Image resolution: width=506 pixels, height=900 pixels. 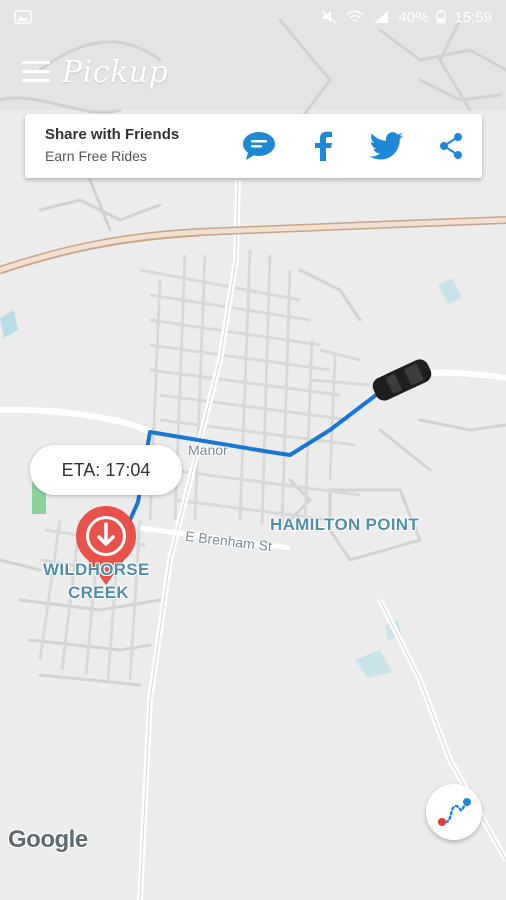 I want to click on app-logo: Pickup, so click(x=115, y=72).